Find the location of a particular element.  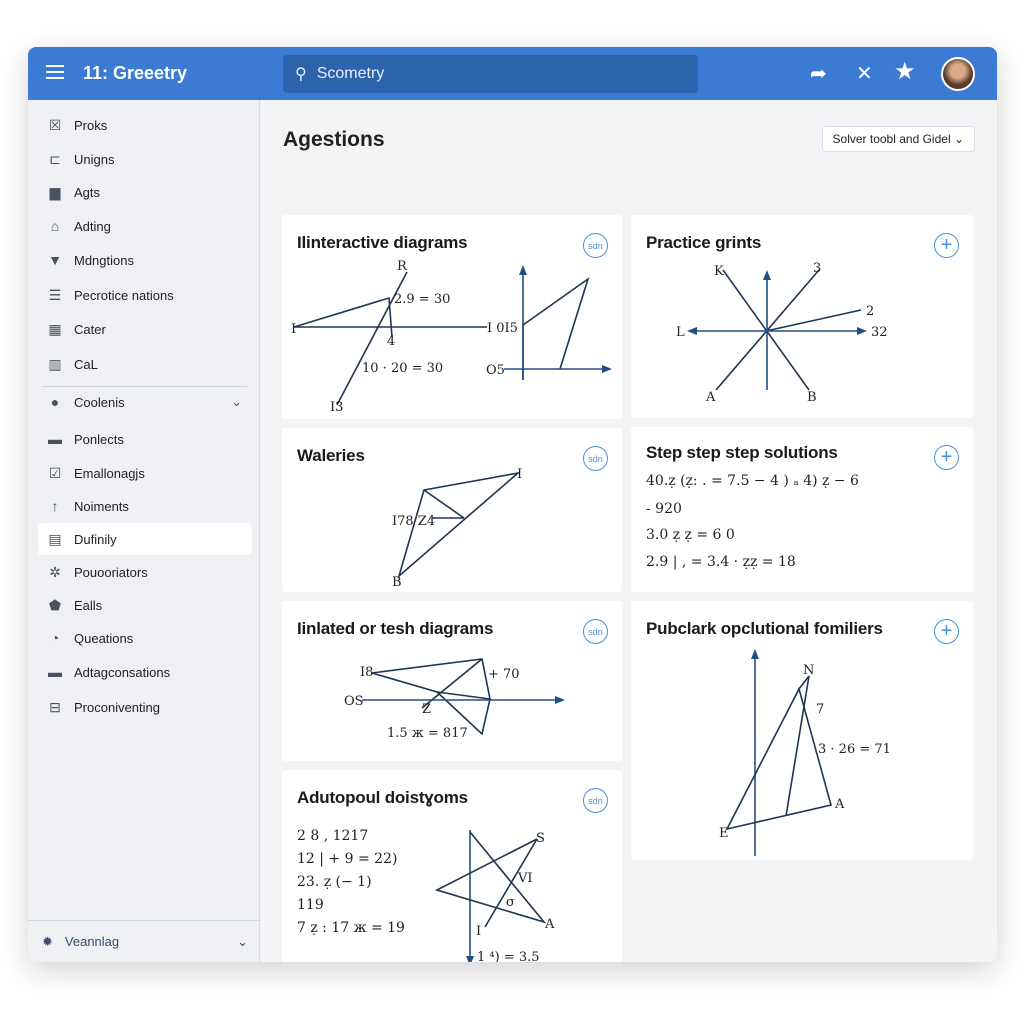

sidebar-item-label: Adting is located at coordinates (92, 226).